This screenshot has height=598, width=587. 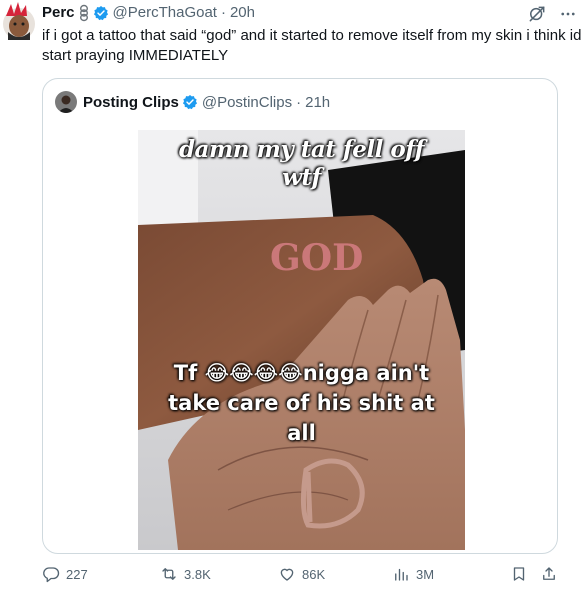 What do you see at coordinates (413, 574) in the screenshot?
I see `views-button: 3M` at bounding box center [413, 574].